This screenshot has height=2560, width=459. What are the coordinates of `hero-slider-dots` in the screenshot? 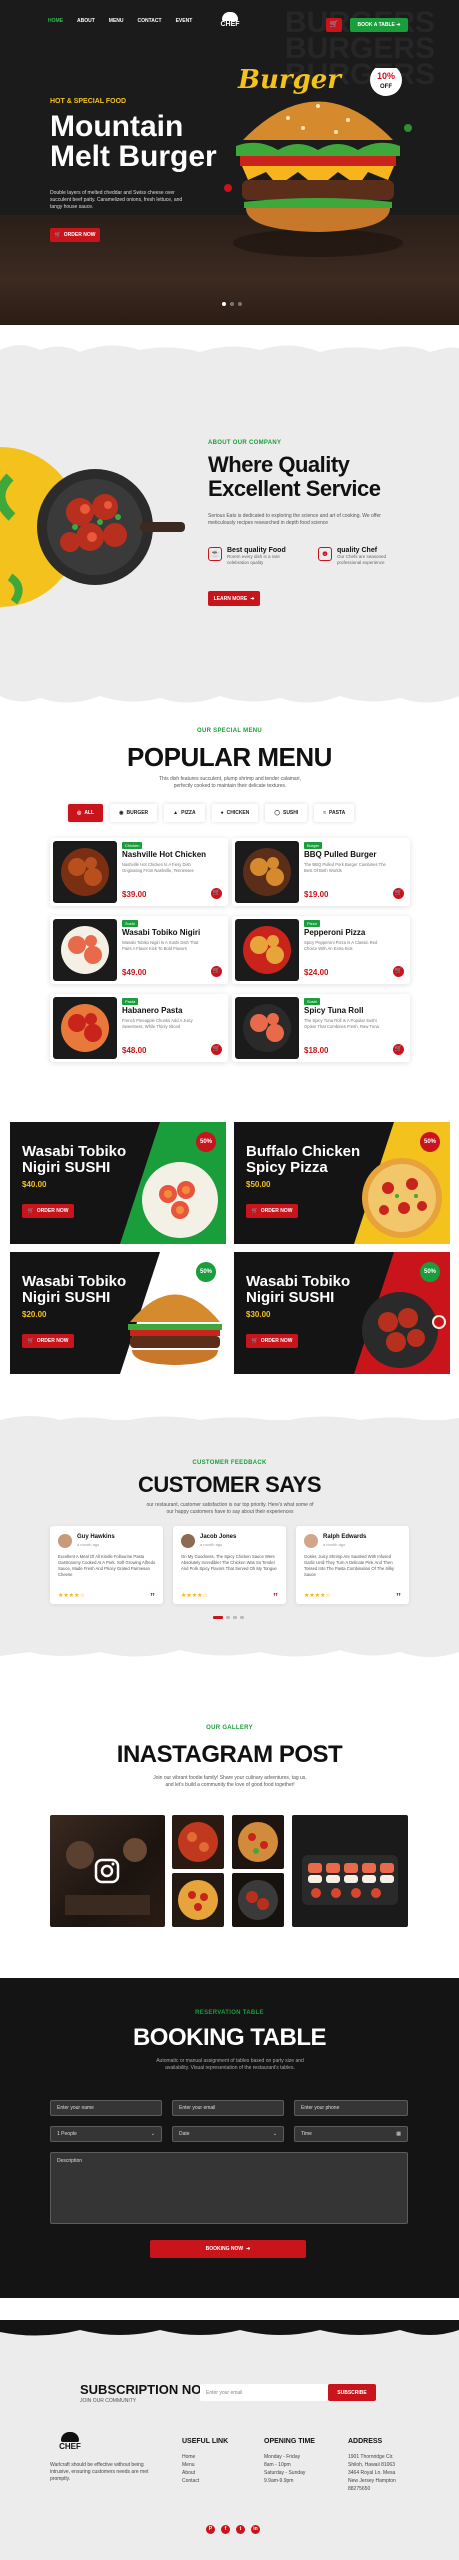 It's located at (232, 304).